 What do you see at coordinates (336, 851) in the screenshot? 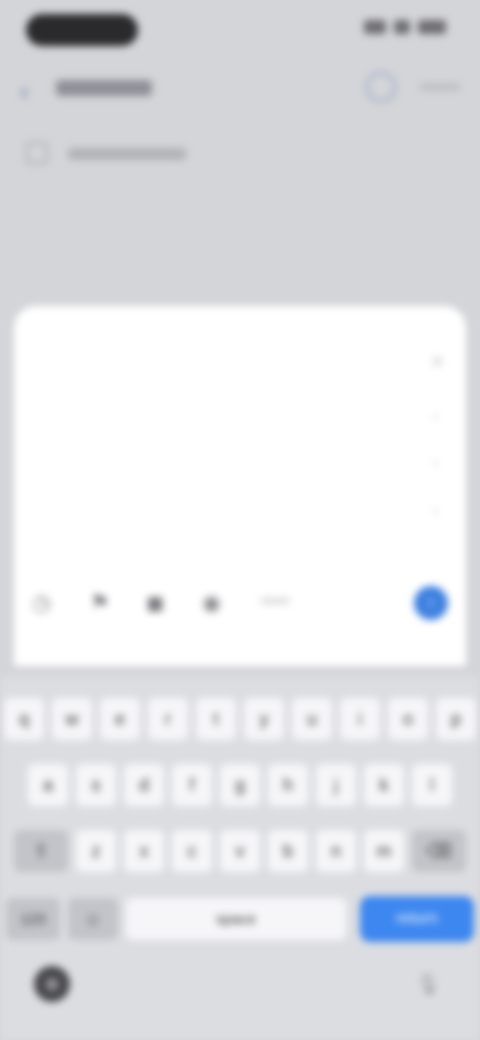
I see `key: n` at bounding box center [336, 851].